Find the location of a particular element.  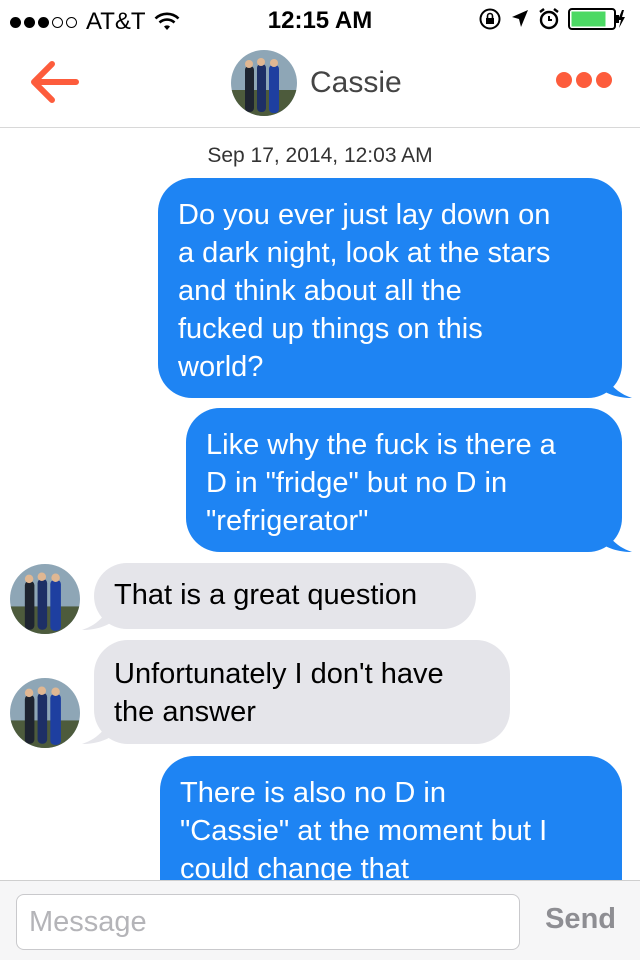

nav-bar: Cassie is located at coordinates (320, 84).